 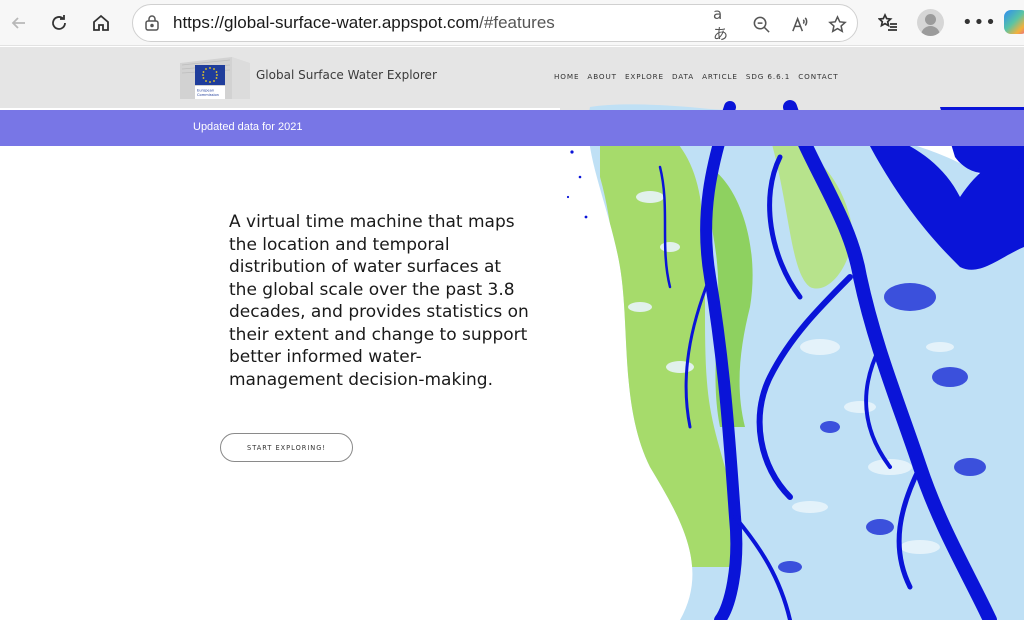 I want to click on magnifier-minus-icon, so click(x=761, y=24).